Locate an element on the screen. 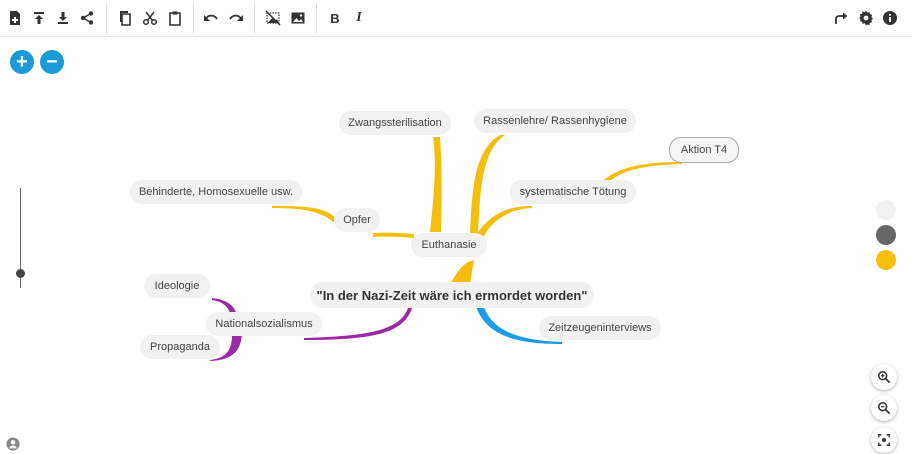 The image size is (912, 454). branch-root-euthanasie is located at coordinates (462, 272).